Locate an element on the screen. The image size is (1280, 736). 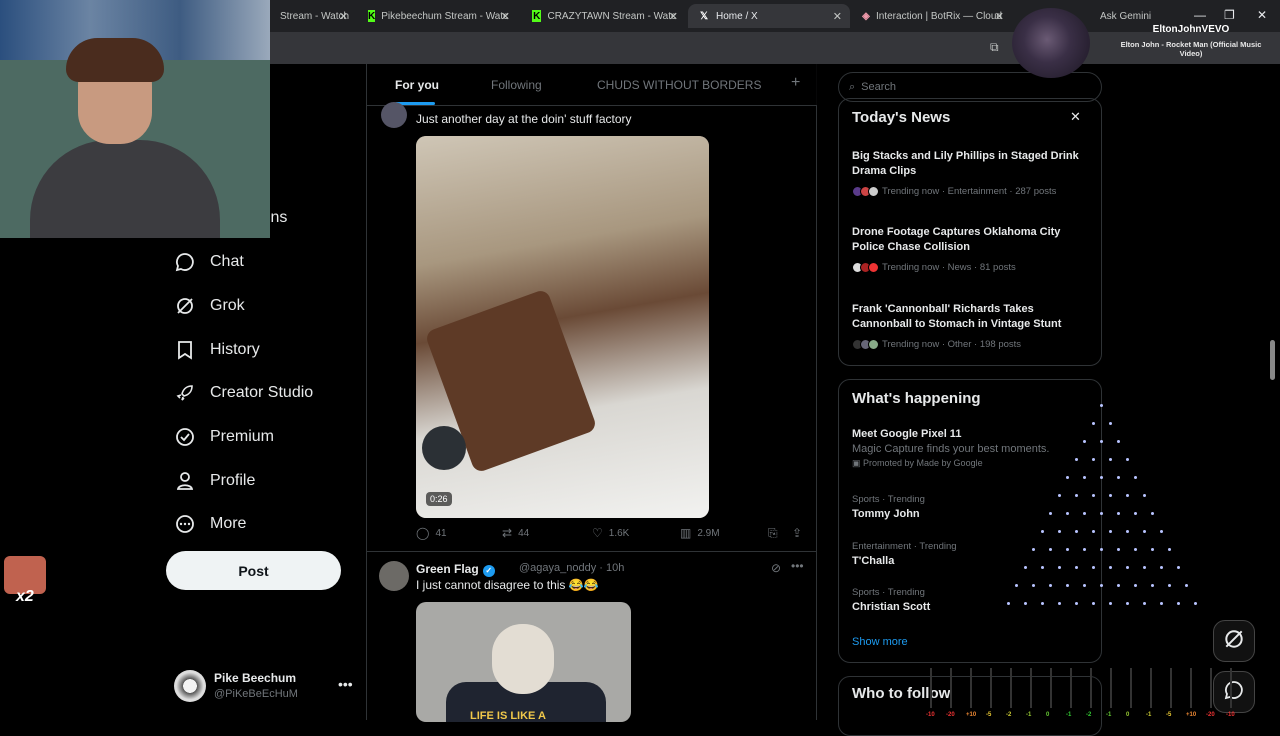
trend-context: Sports · Trending is located at coordinates (888, 499).